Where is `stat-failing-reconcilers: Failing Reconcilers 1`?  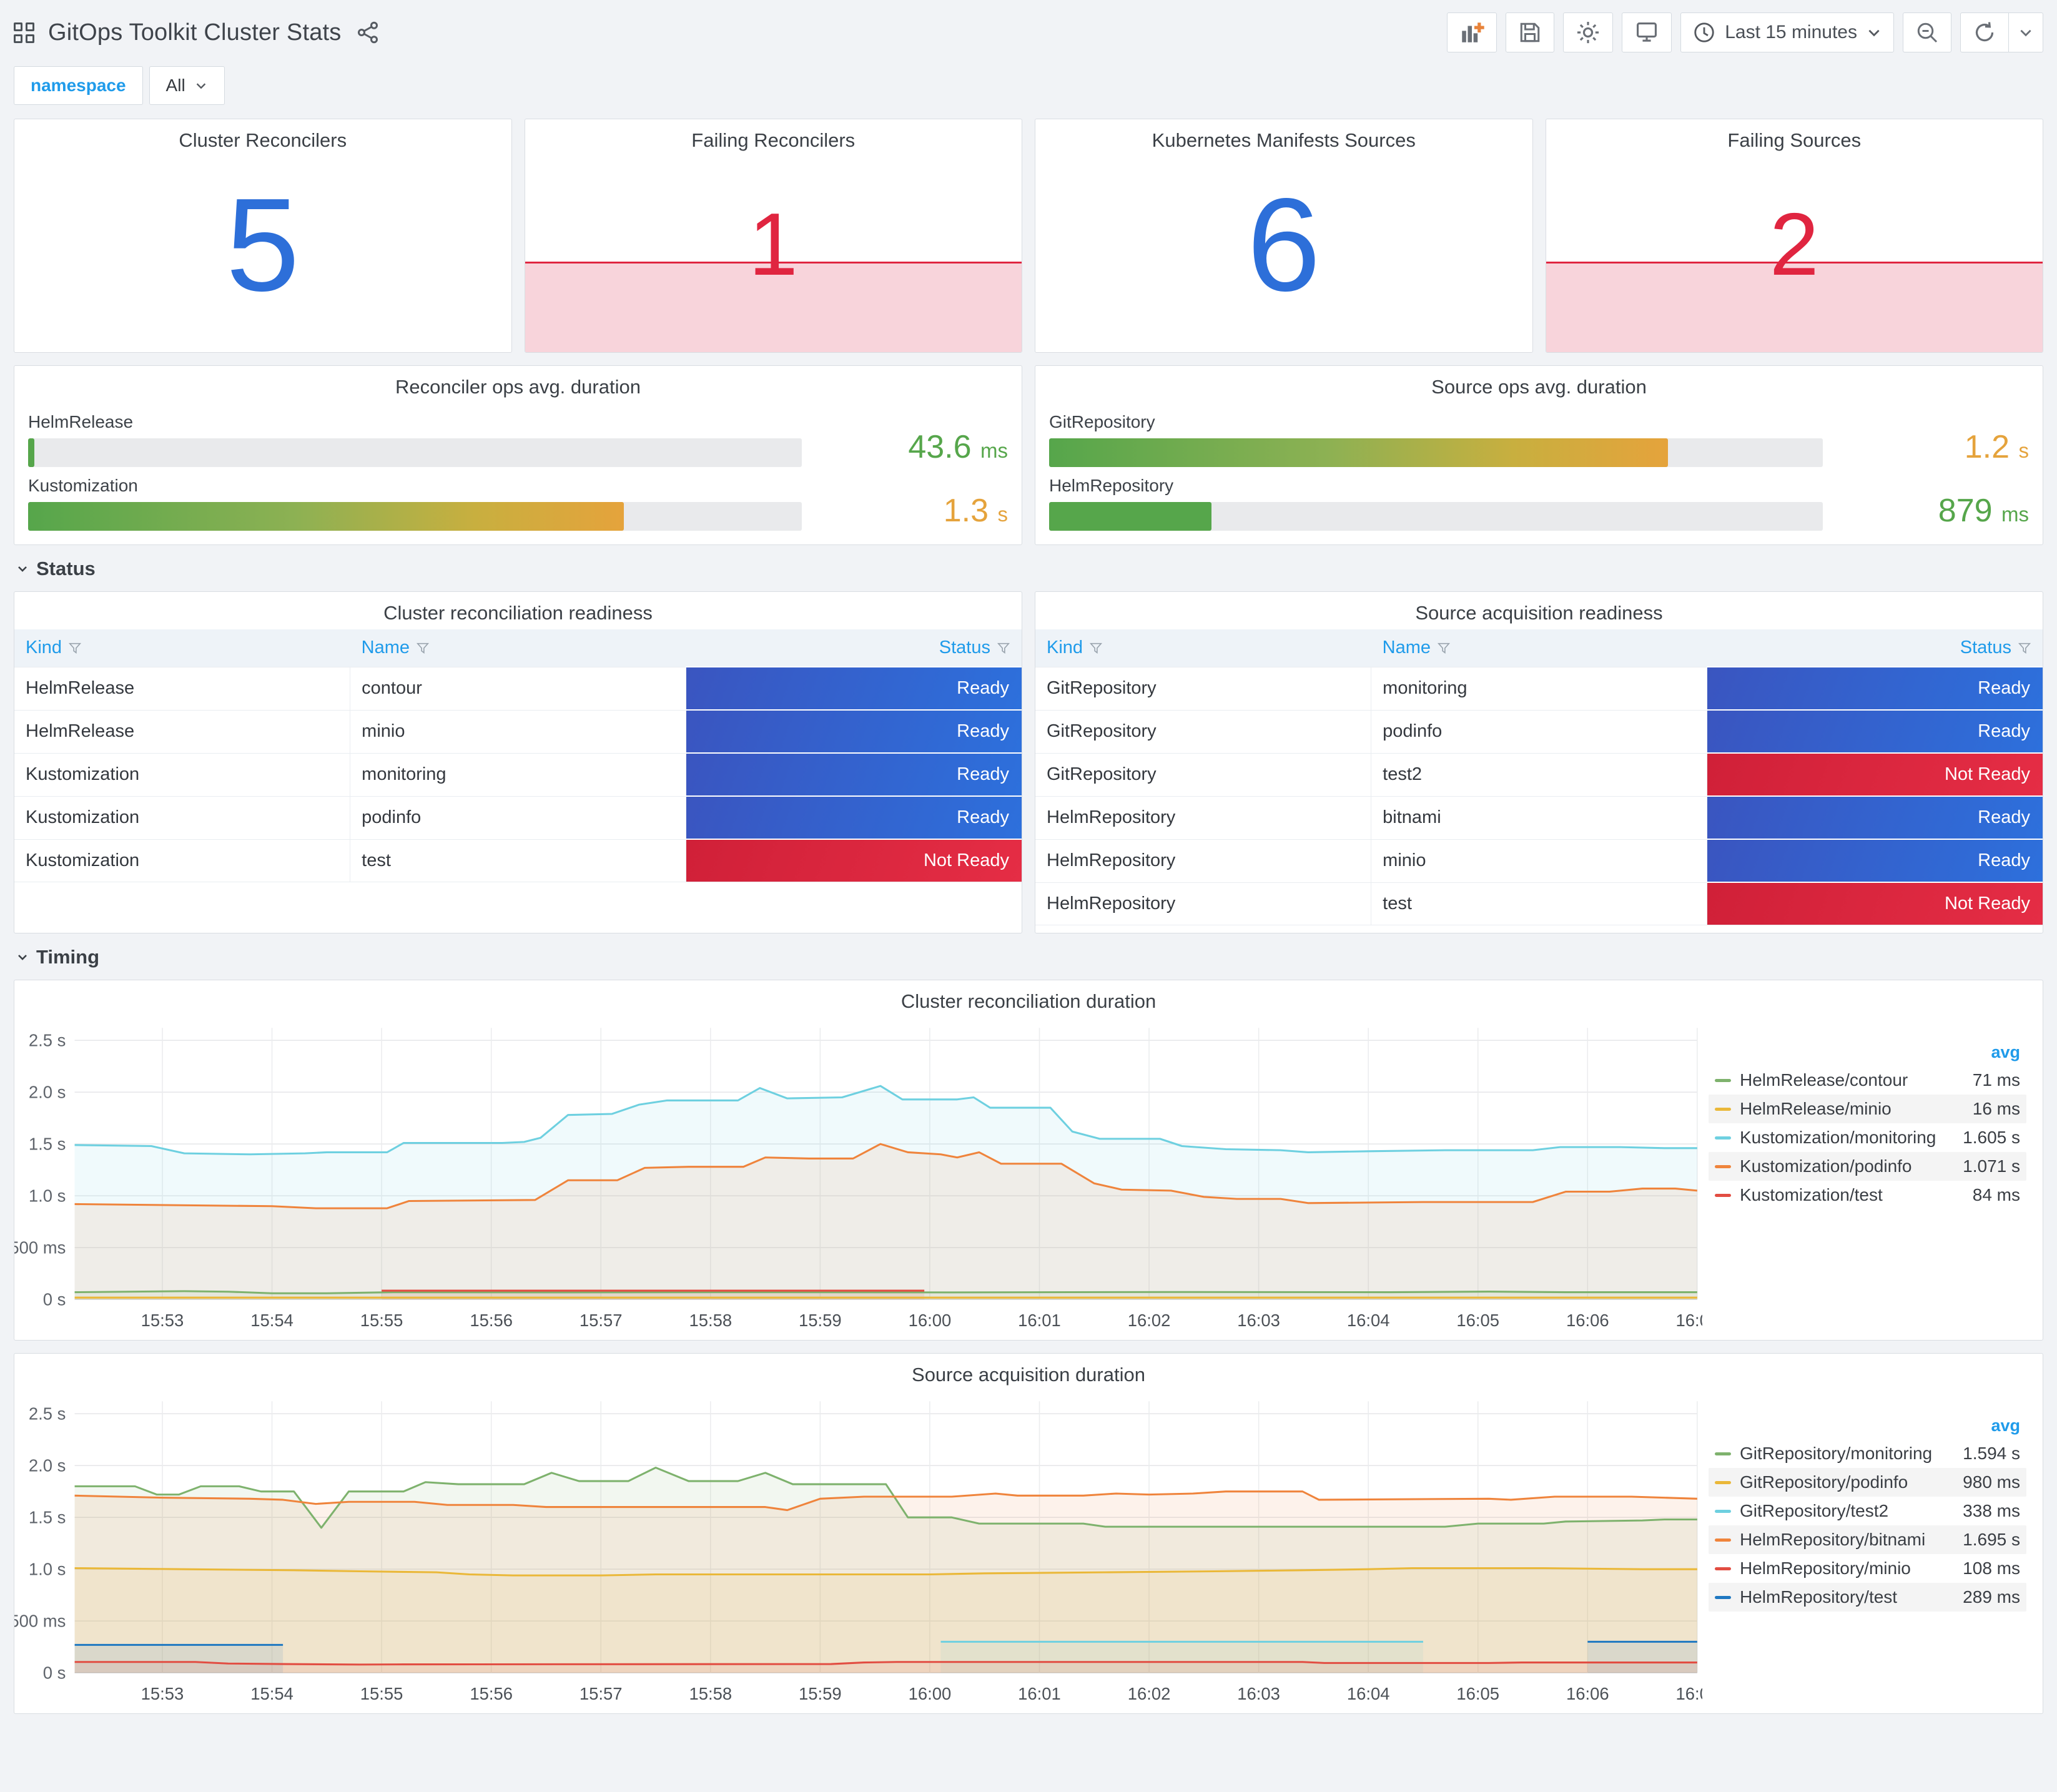
stat-failing-reconcilers: Failing Reconcilers 1 is located at coordinates (773, 236).